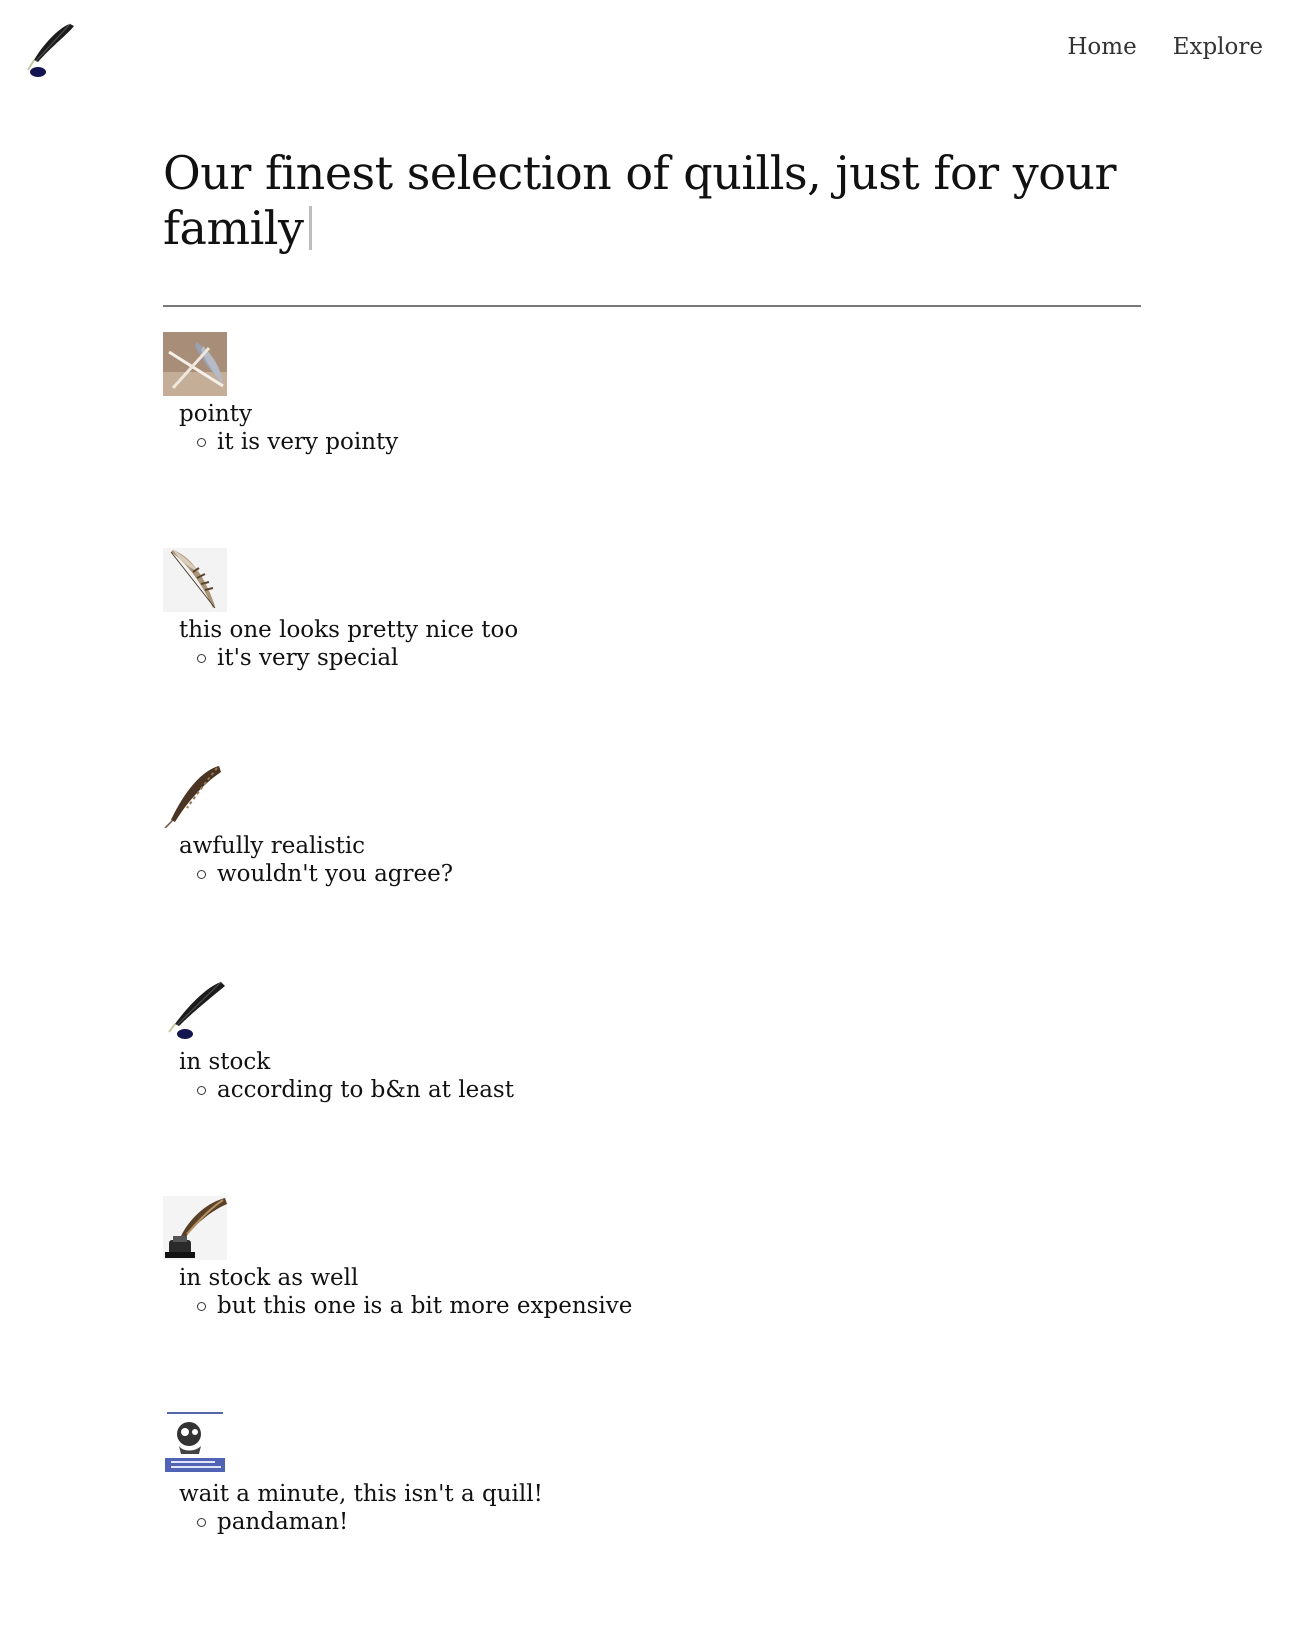 The width and height of the screenshot is (1303, 1628). I want to click on list-item: in stock according to b&n at least, so click(652, 1088).